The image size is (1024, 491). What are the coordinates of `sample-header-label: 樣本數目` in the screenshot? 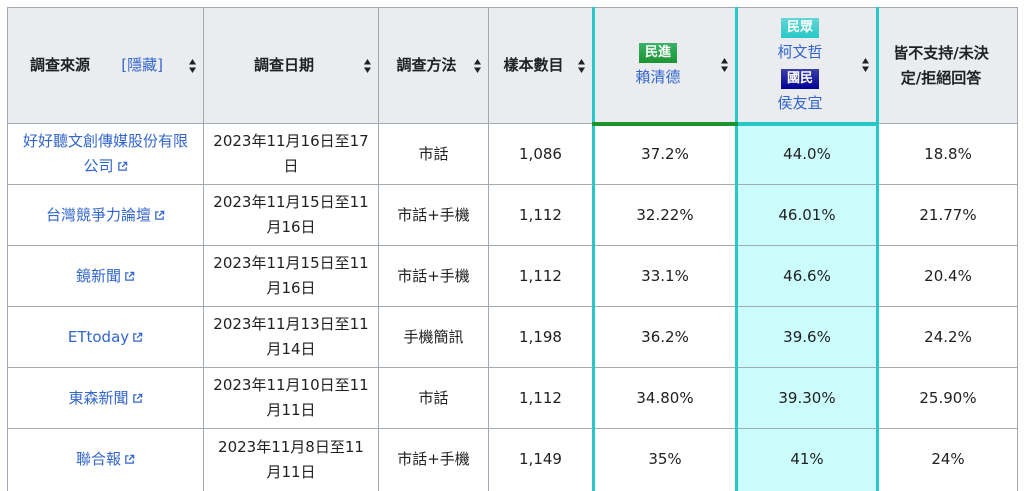 It's located at (533, 65).